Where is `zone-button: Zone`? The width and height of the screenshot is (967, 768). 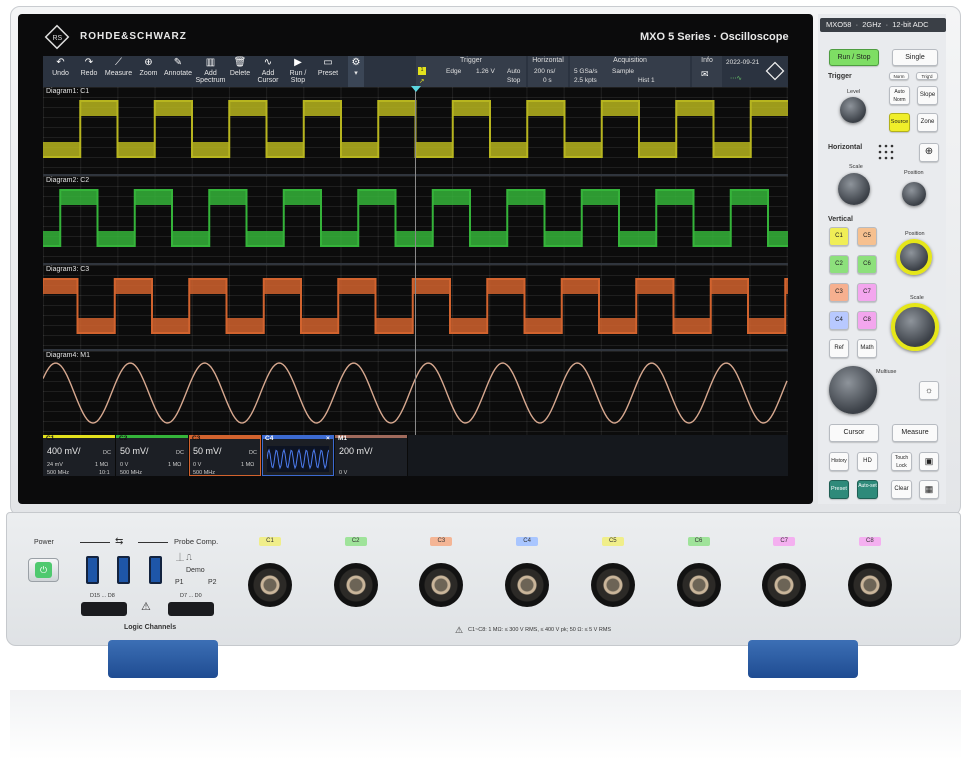 zone-button: Zone is located at coordinates (927, 122).